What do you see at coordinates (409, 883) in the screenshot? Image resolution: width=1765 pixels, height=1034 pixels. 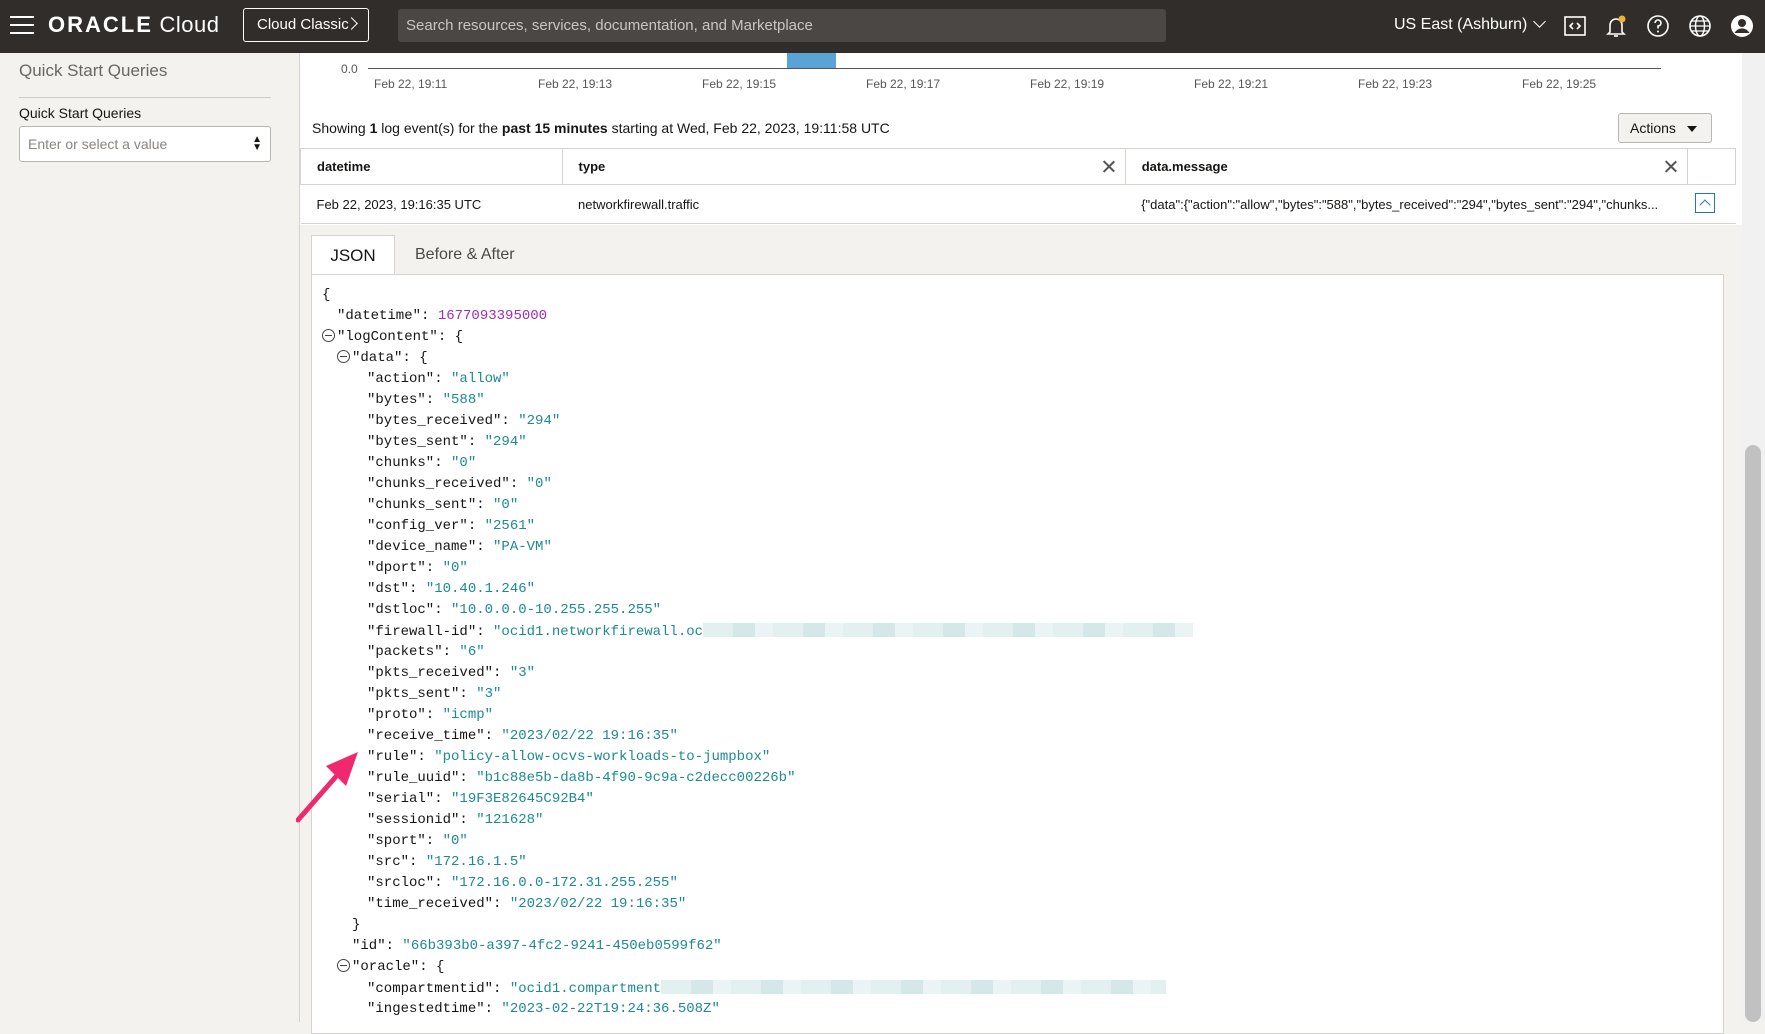 I see `json-key: "srcloc":` at bounding box center [409, 883].